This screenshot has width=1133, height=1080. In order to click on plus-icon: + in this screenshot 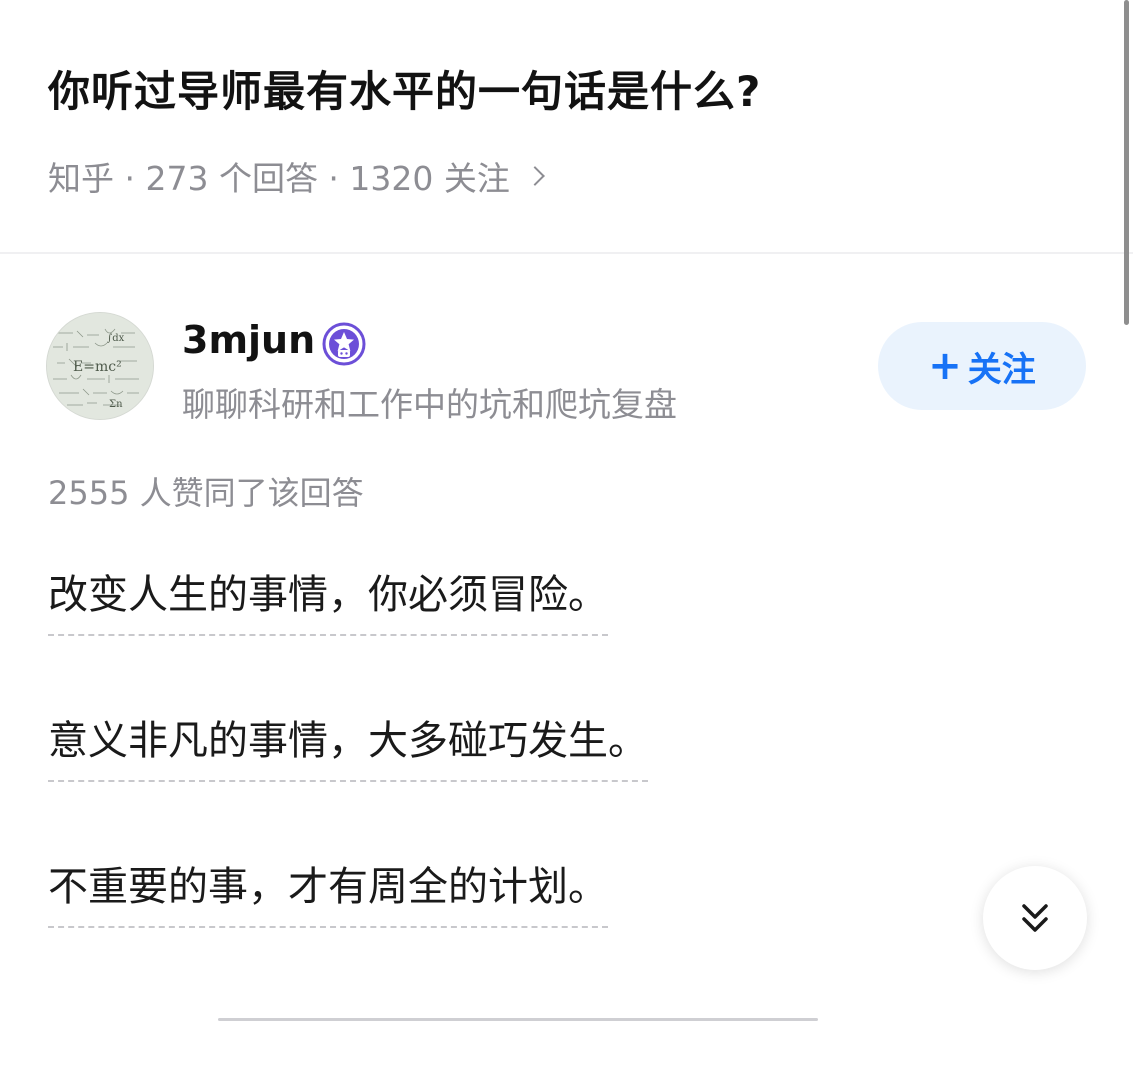, I will do `click(945, 366)`.